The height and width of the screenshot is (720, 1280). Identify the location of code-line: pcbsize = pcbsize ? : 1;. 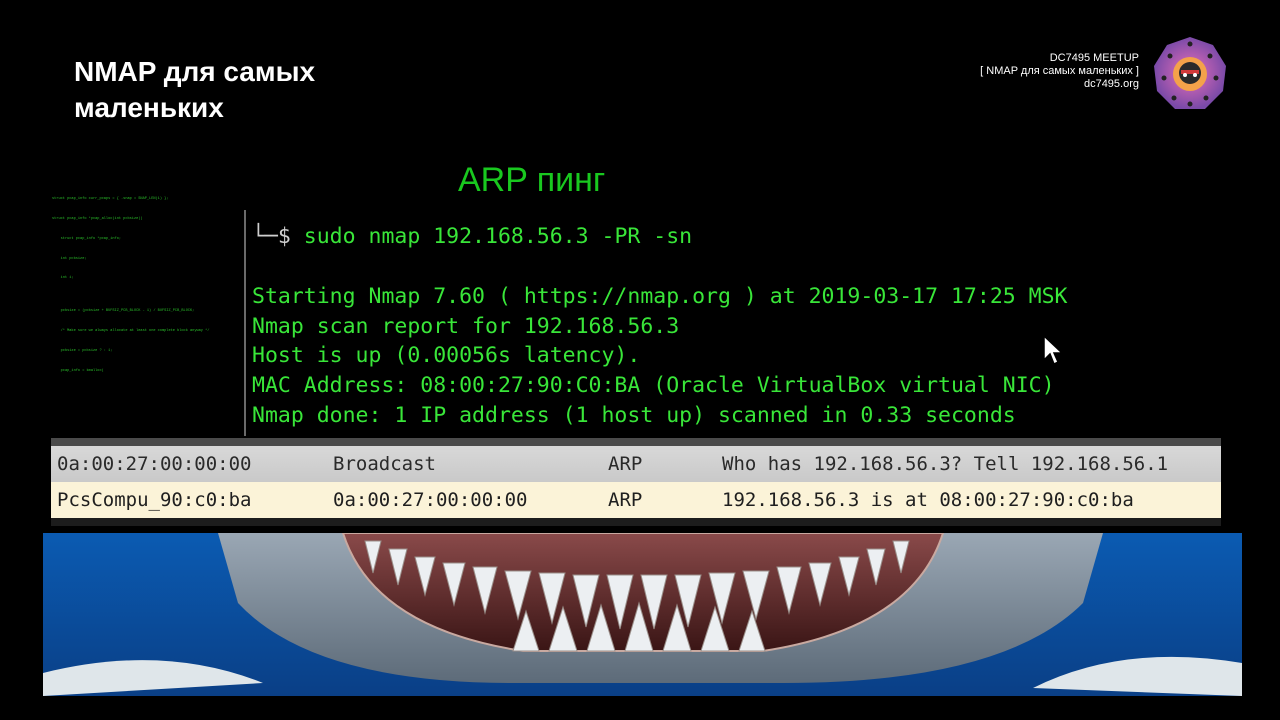
(82, 350).